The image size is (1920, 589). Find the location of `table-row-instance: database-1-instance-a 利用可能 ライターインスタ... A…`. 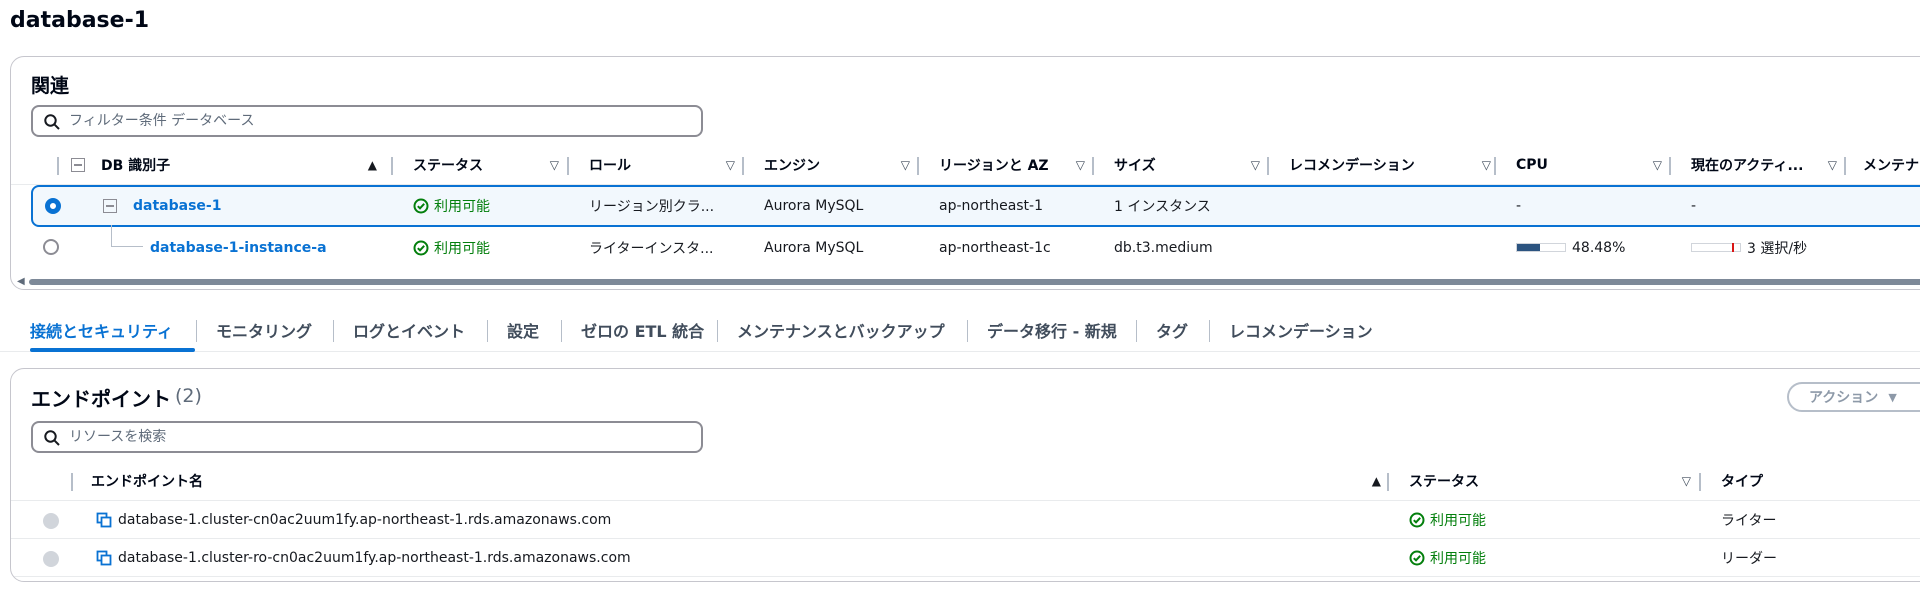

table-row-instance: database-1-instance-a 利用可能 ライターインスタ... A… is located at coordinates (965, 246).